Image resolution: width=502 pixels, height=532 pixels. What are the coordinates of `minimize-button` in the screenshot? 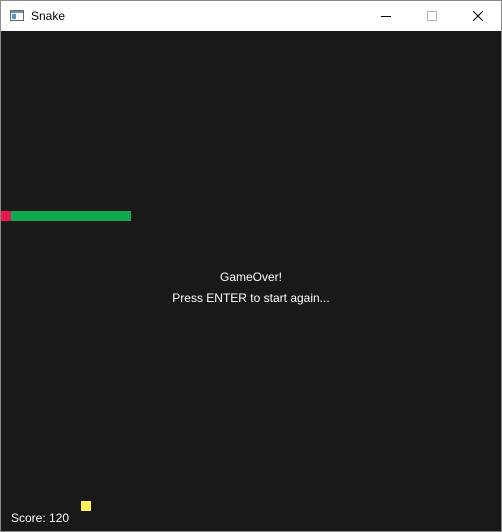 It's located at (386, 16).